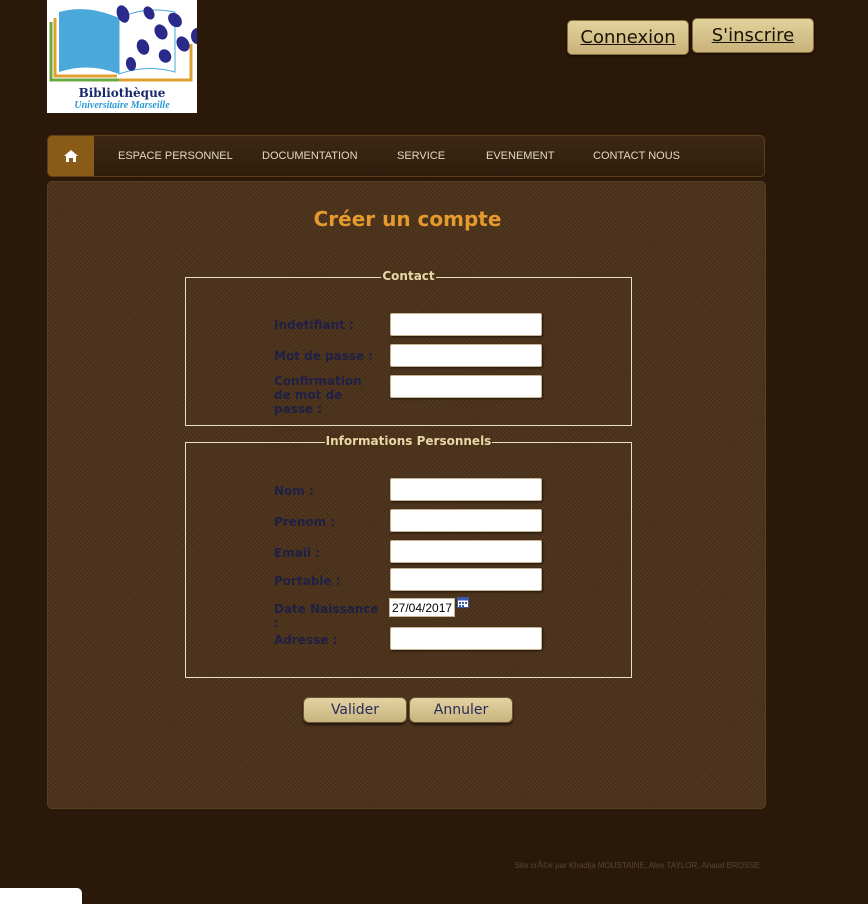 This screenshot has width=868, height=904. I want to click on logo-subtitle: Universitaire Marseille, so click(122, 105).